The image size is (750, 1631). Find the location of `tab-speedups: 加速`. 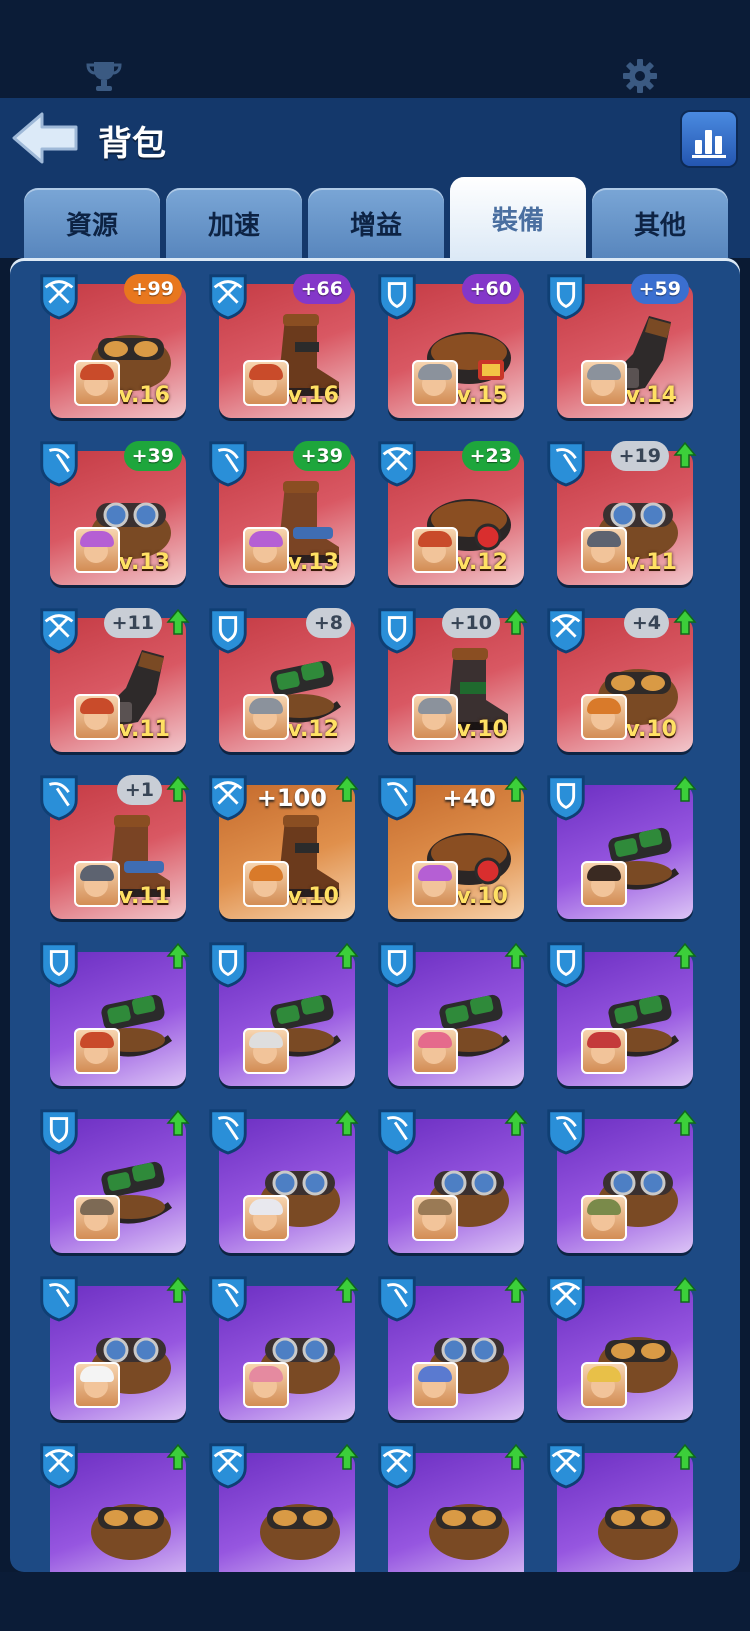

tab-speedups: 加速 is located at coordinates (234, 223).